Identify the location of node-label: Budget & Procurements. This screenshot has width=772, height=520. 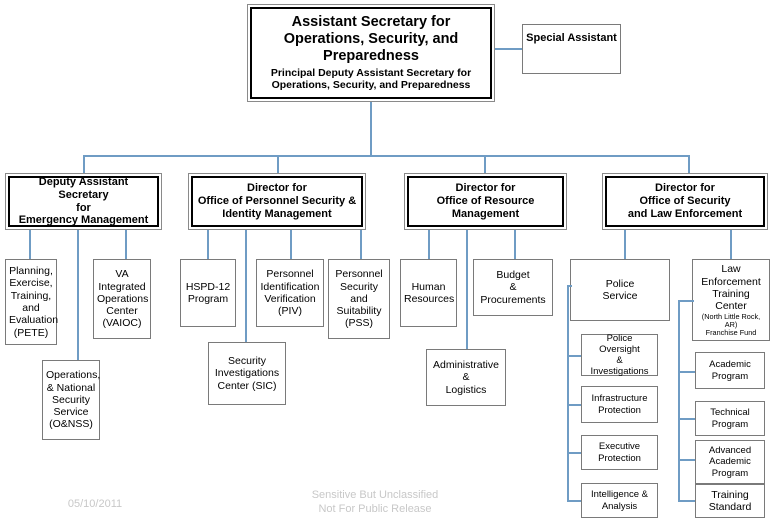
(513, 287).